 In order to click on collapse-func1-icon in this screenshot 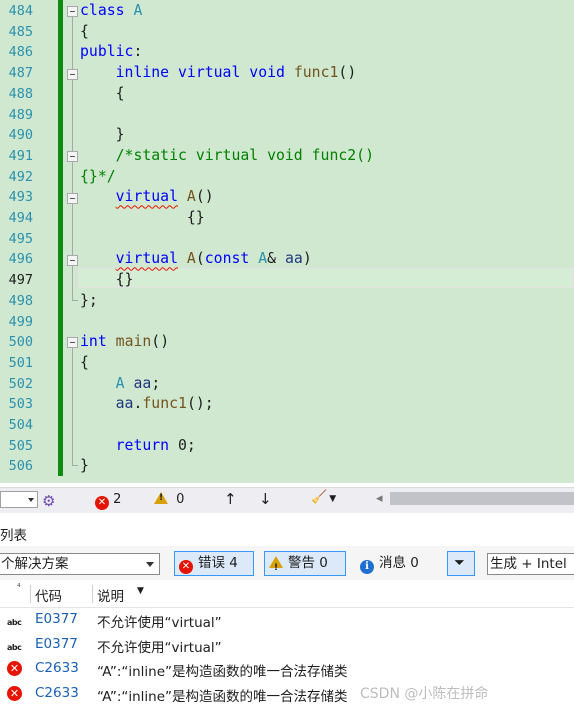, I will do `click(72, 74)`.